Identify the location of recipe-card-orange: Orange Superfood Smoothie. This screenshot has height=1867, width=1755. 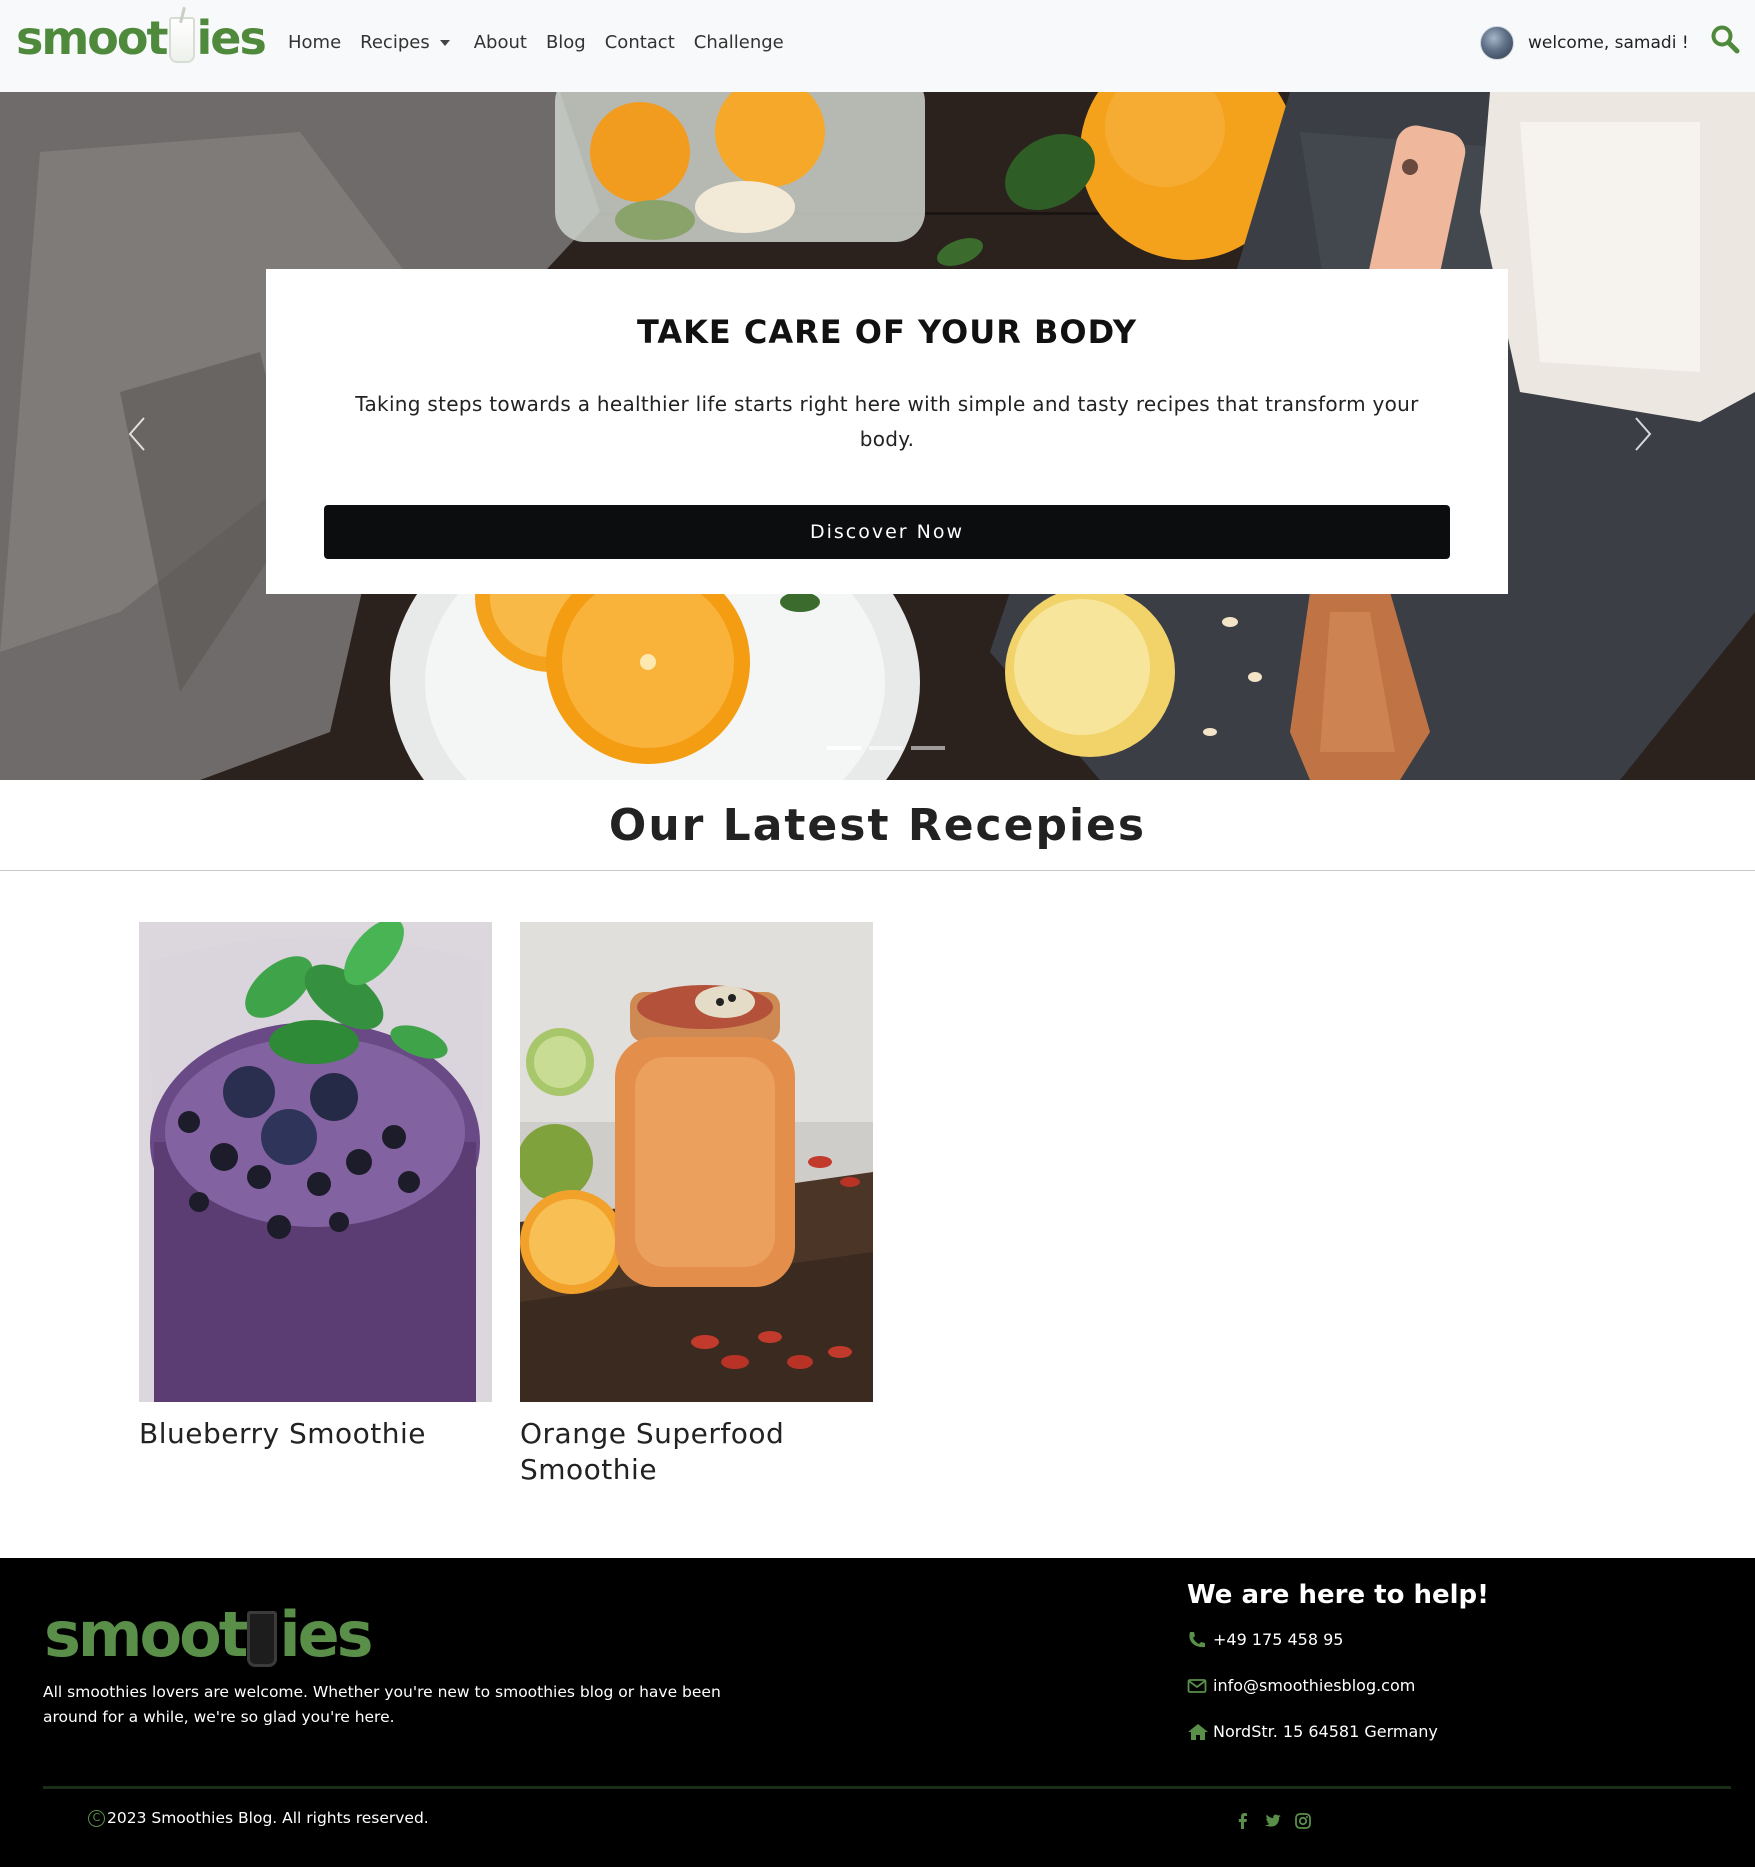
(696, 1205).